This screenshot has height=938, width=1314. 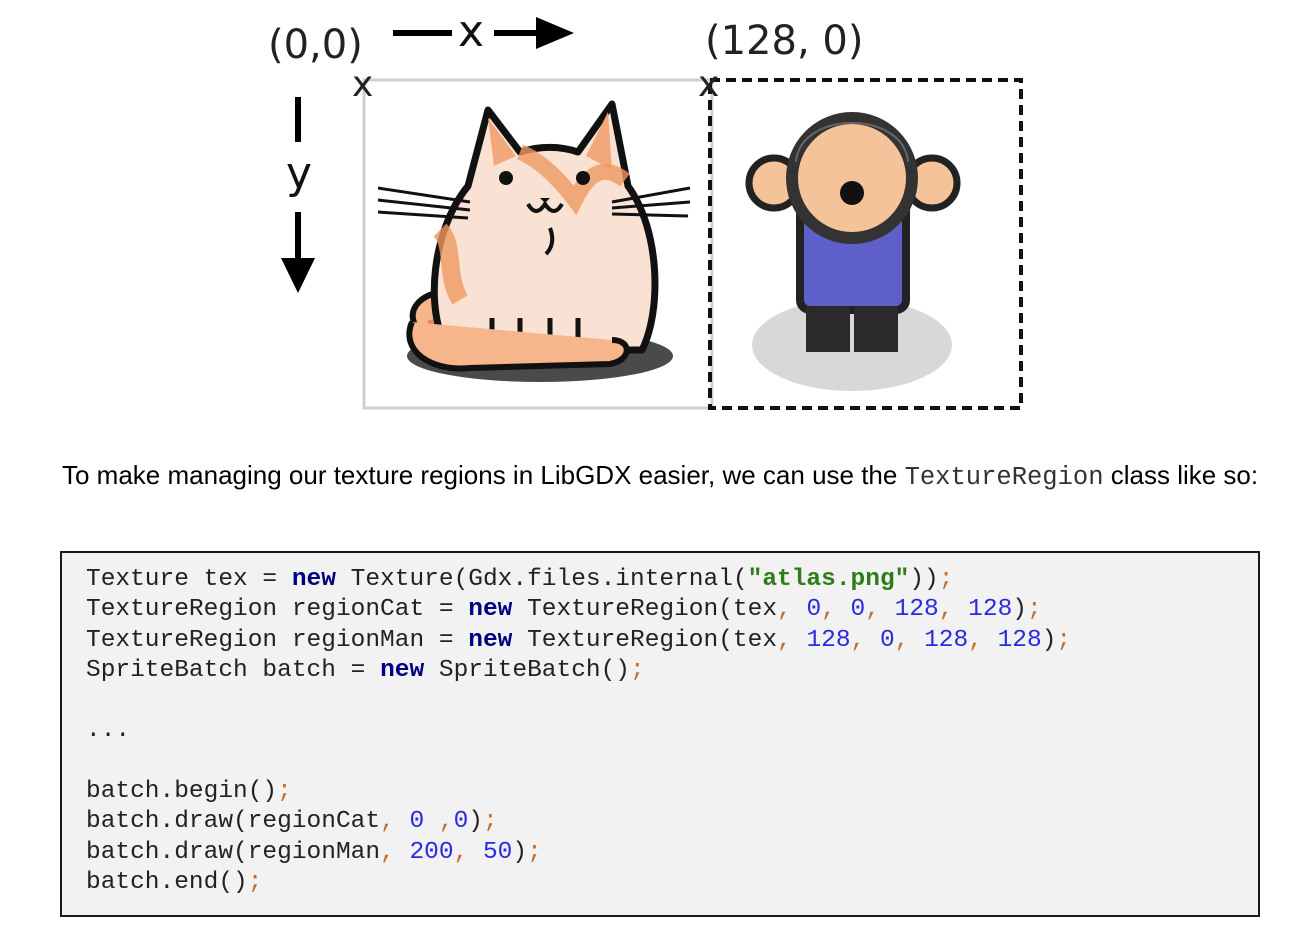 What do you see at coordinates (708, 84) in the screenshot?
I see `second-origin-marker-icon: x` at bounding box center [708, 84].